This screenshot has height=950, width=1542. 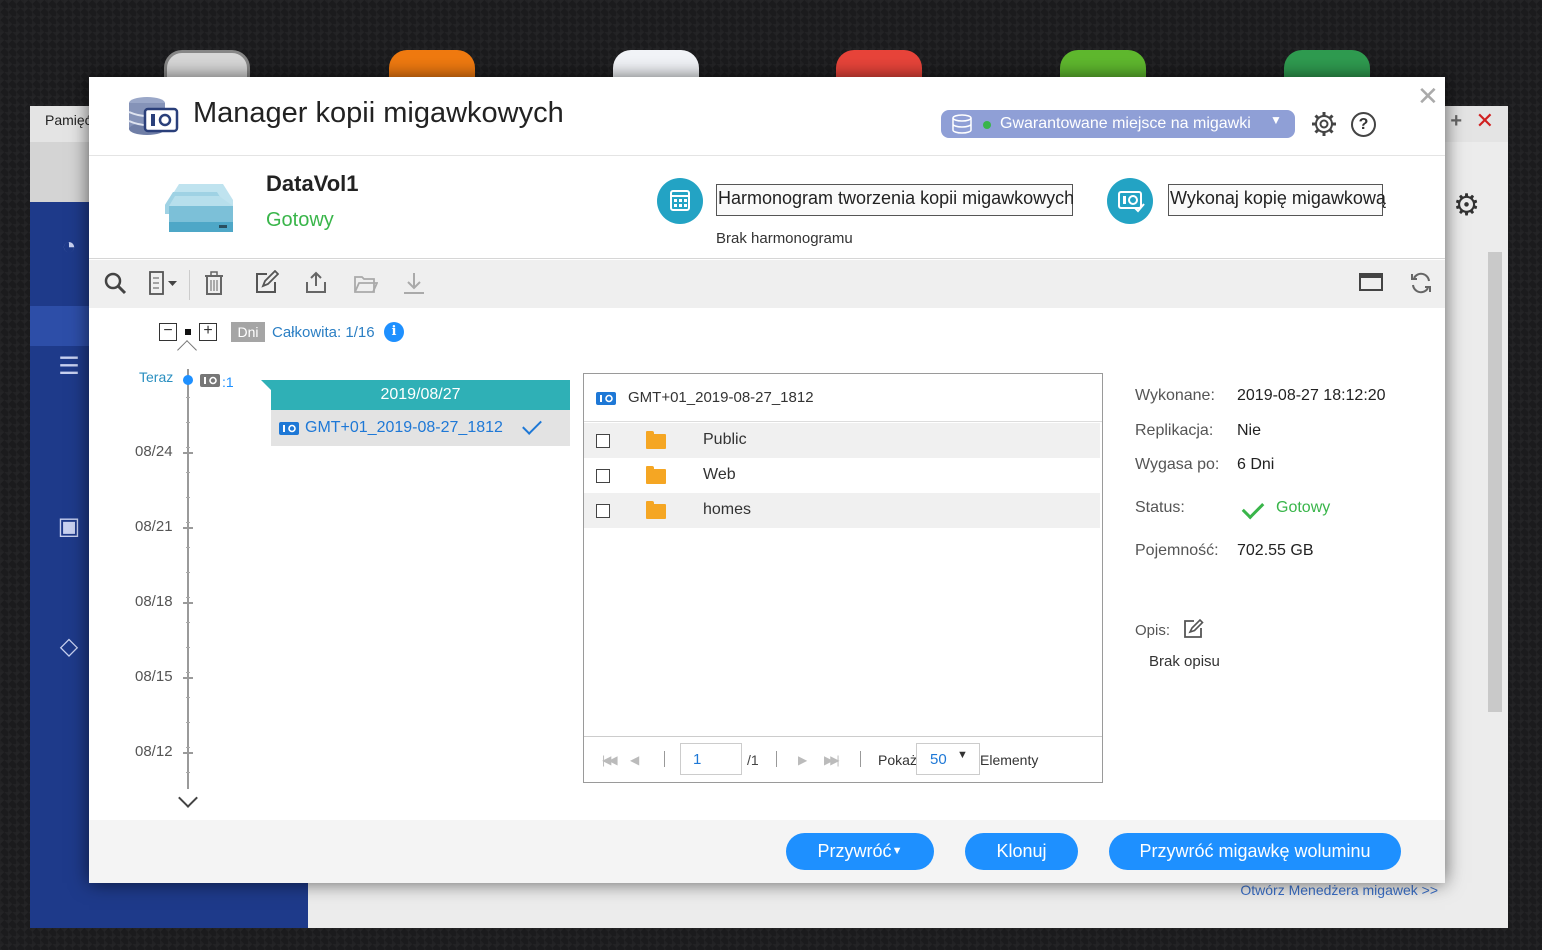 What do you see at coordinates (1466, 205) in the screenshot?
I see `gear-icon: ⚙` at bounding box center [1466, 205].